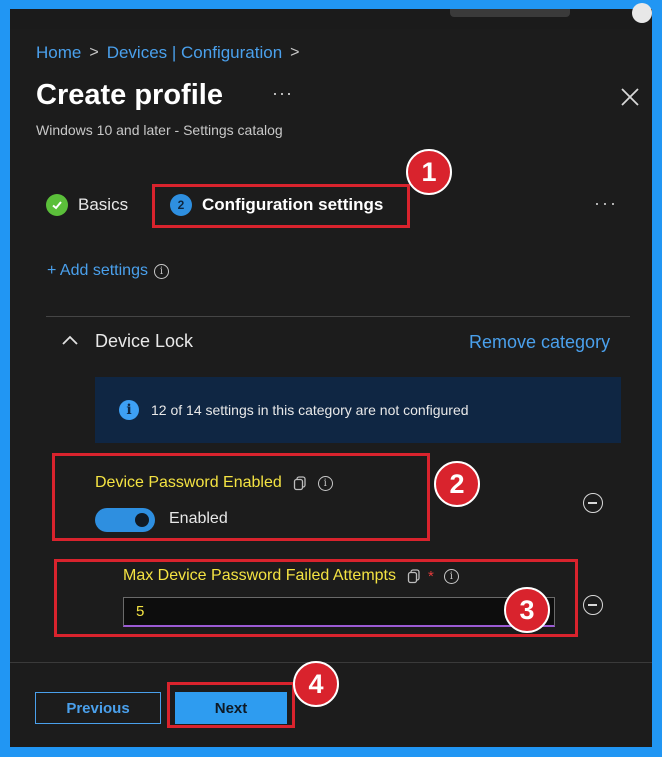  I want to click on avatar, so click(642, 13).